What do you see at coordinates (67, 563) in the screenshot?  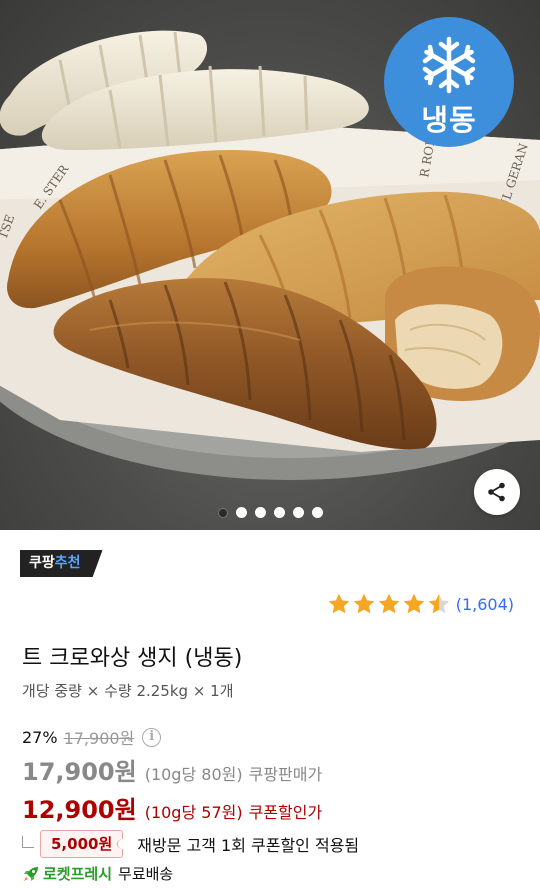 I see `recommend-badge-accent: 추천` at bounding box center [67, 563].